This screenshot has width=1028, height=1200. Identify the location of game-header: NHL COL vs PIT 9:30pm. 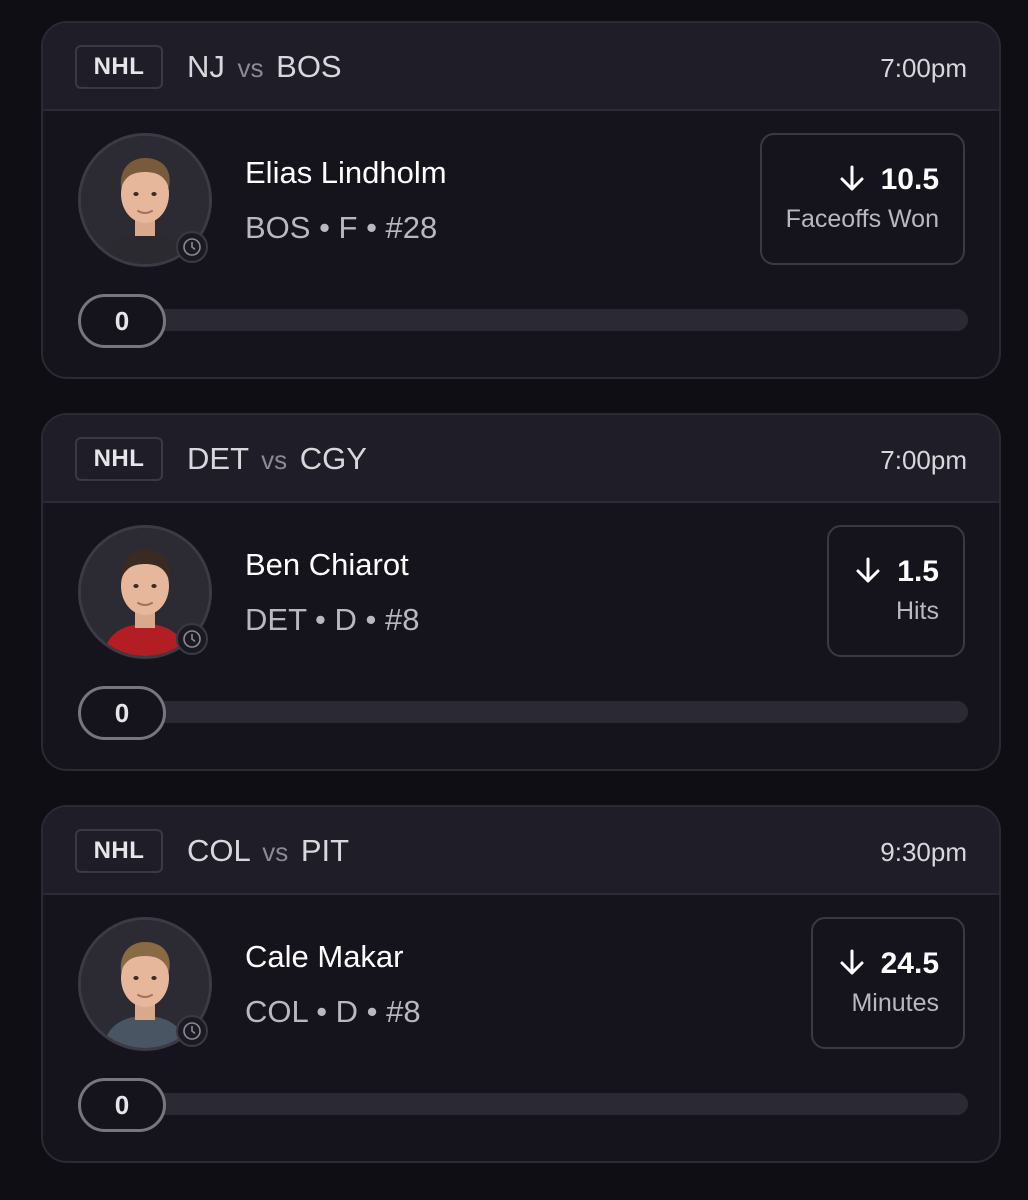
(521, 851).